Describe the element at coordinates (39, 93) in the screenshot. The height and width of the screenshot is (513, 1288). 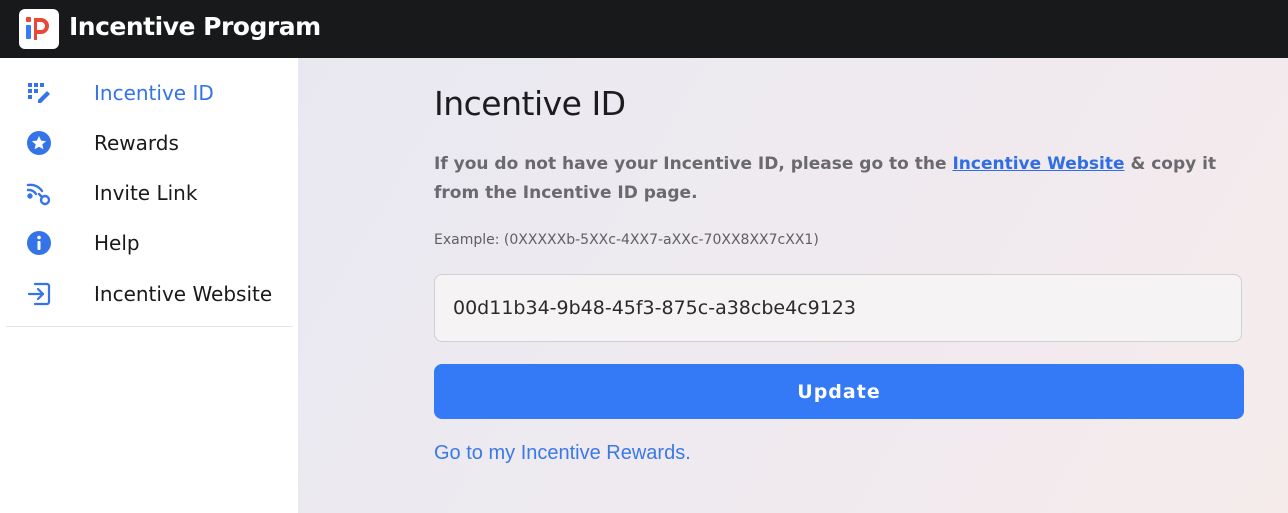
I see `grid-pen-icon` at that location.